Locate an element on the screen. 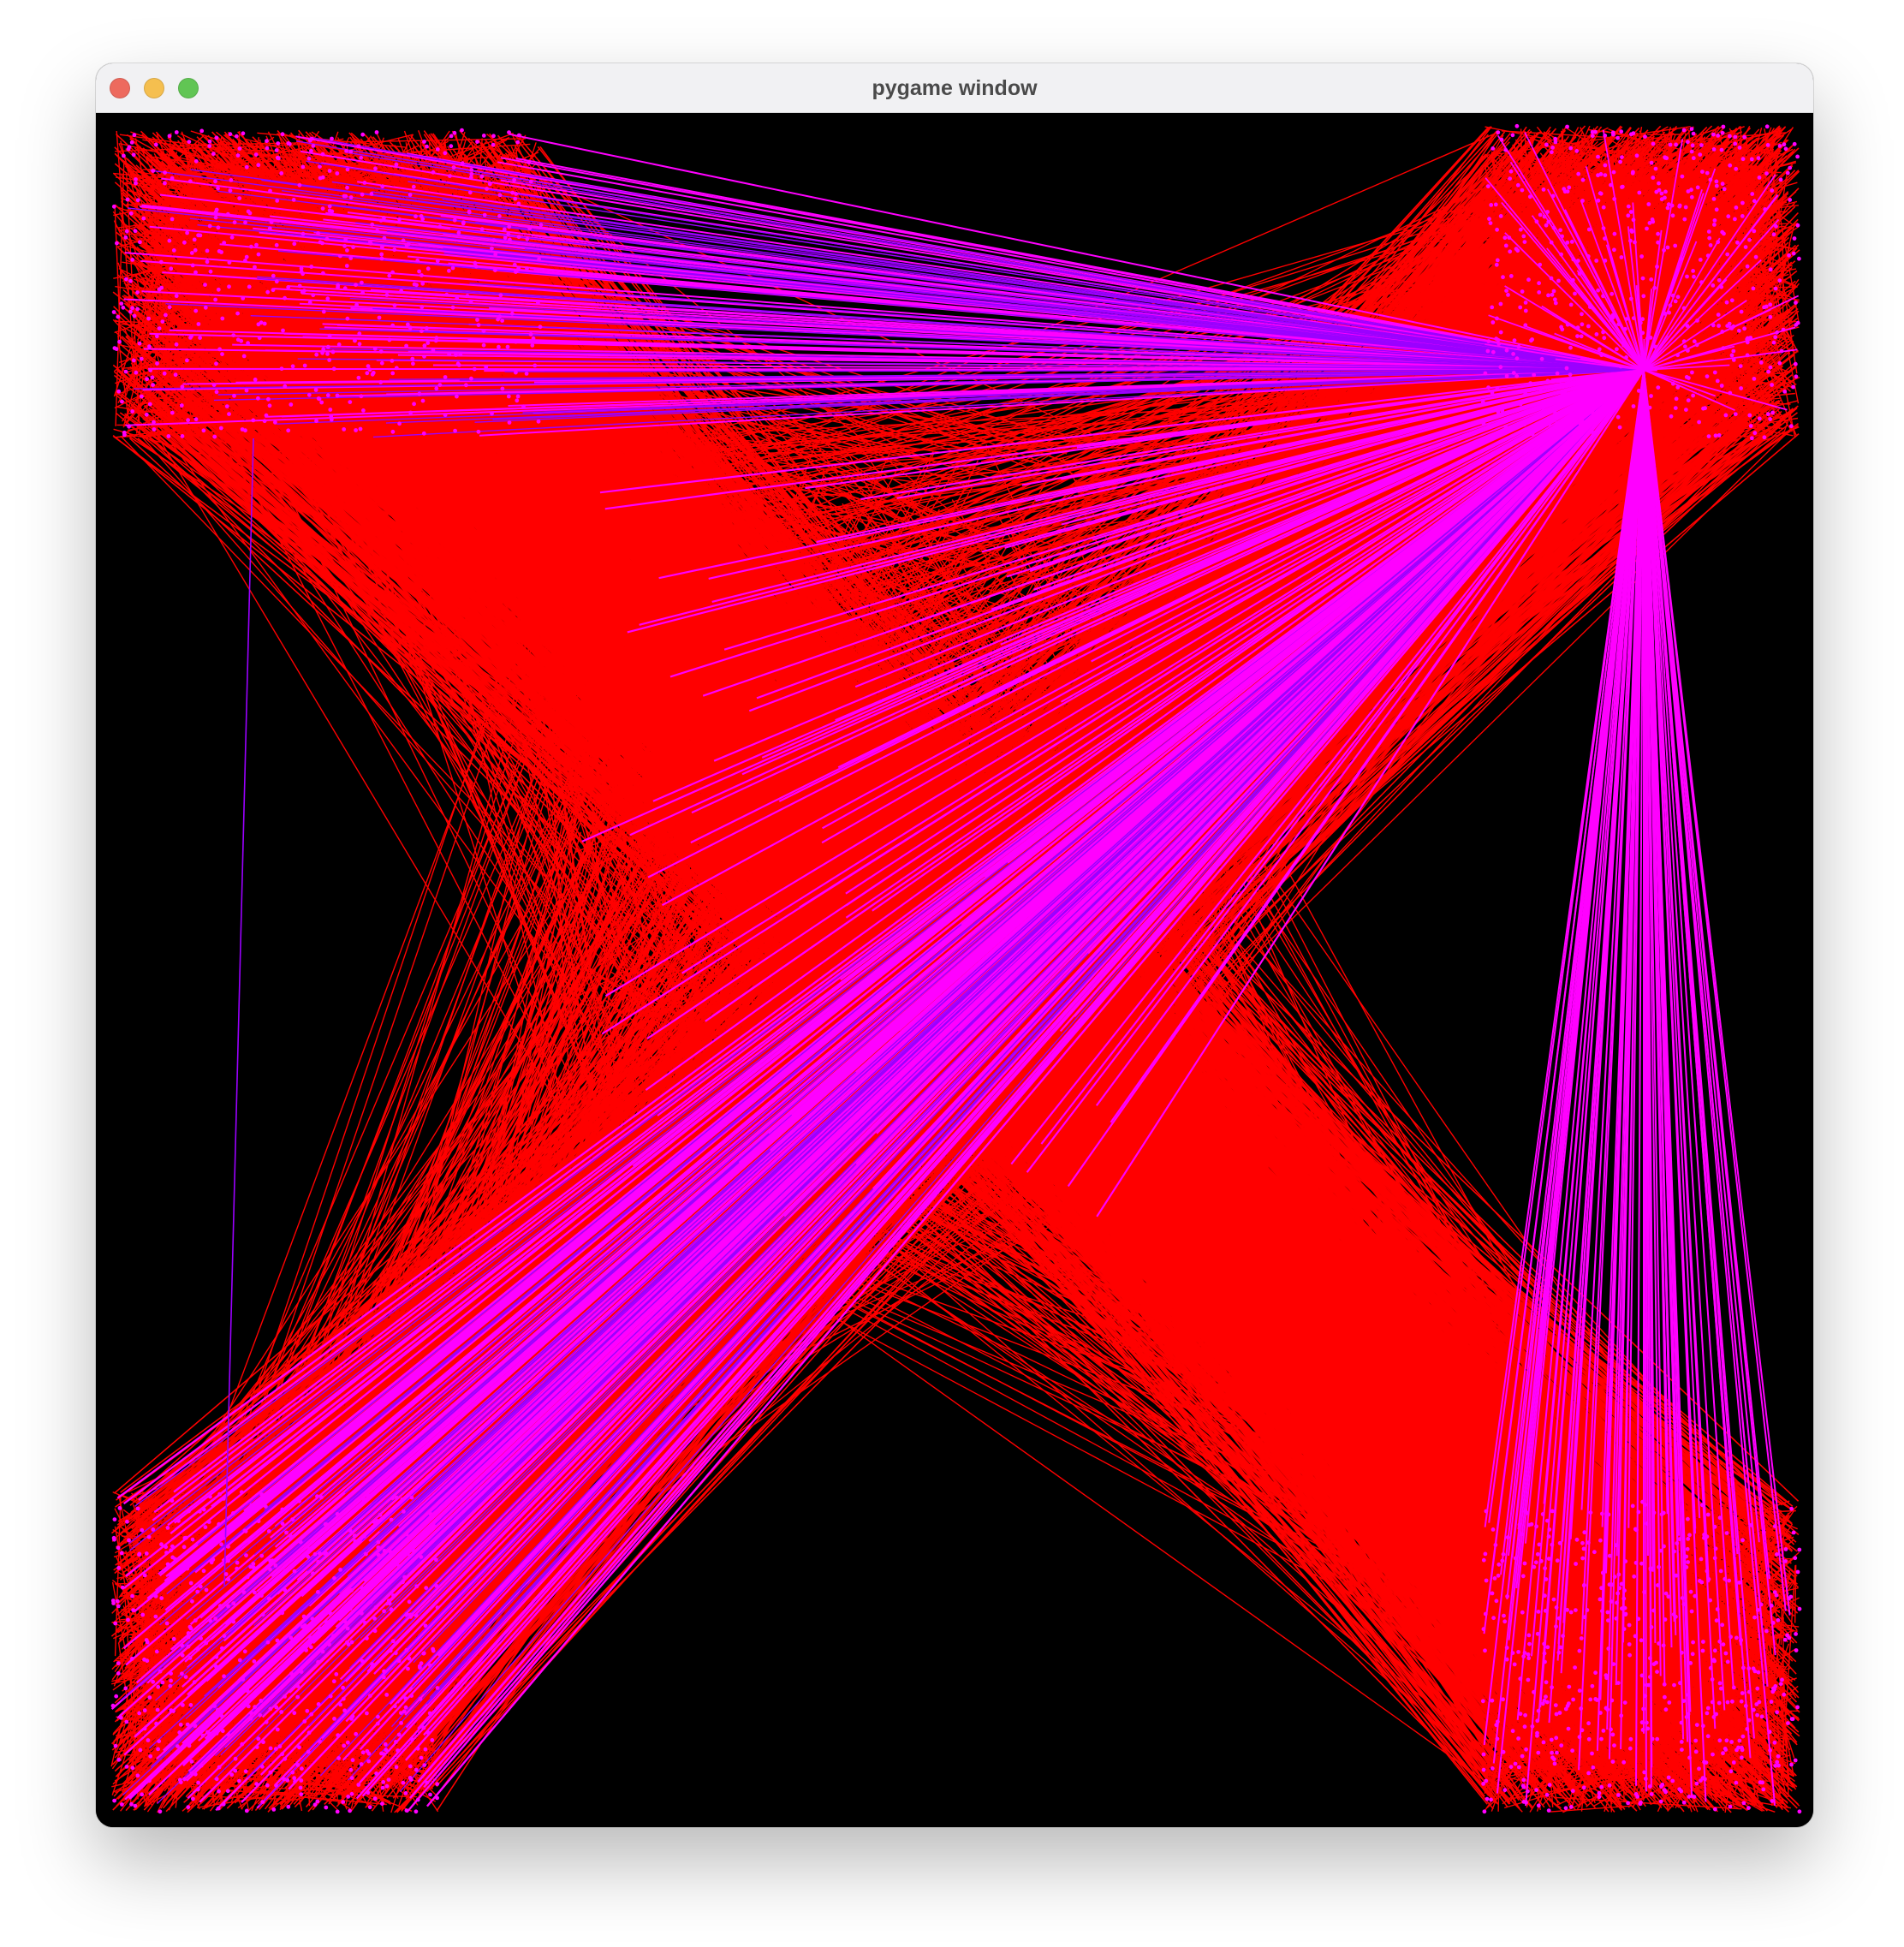  window-title: pygame window is located at coordinates (955, 88).